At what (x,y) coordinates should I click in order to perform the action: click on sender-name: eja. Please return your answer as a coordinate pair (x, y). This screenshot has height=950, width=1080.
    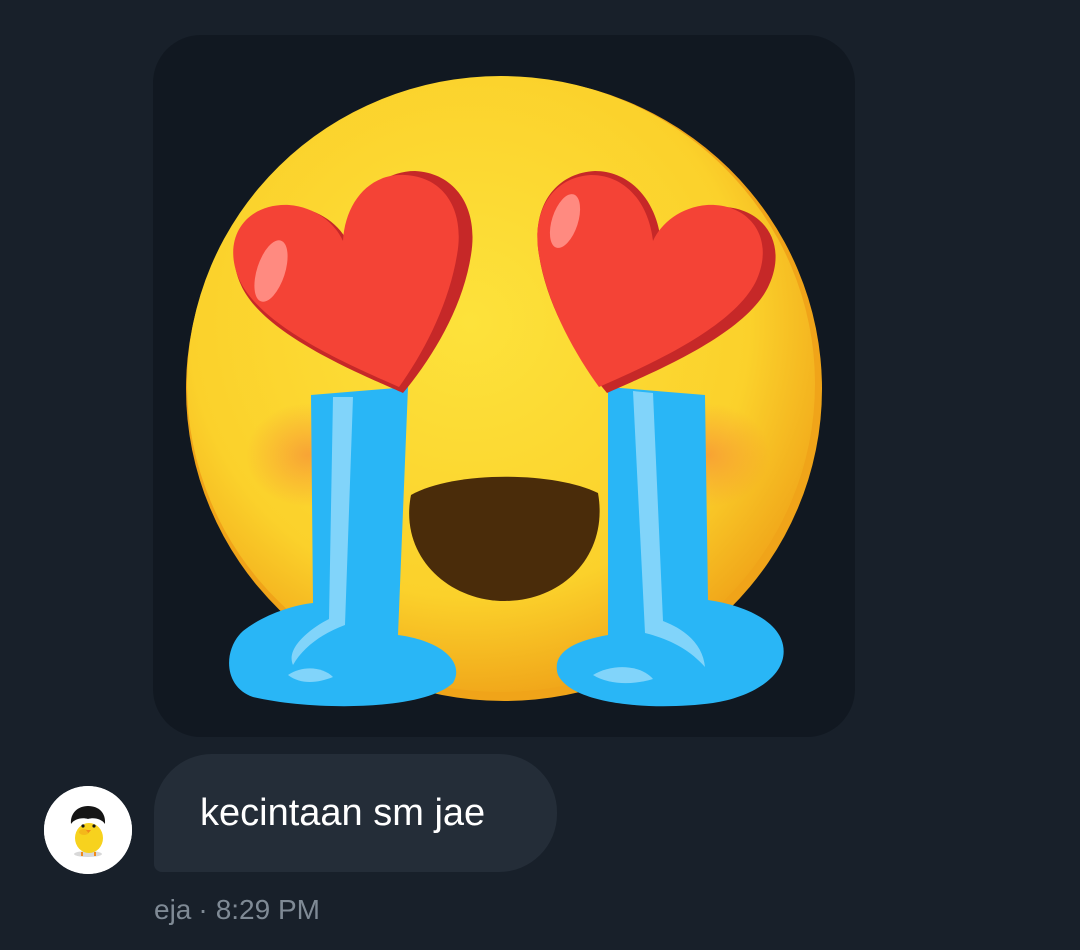
    Looking at the image, I should click on (172, 910).